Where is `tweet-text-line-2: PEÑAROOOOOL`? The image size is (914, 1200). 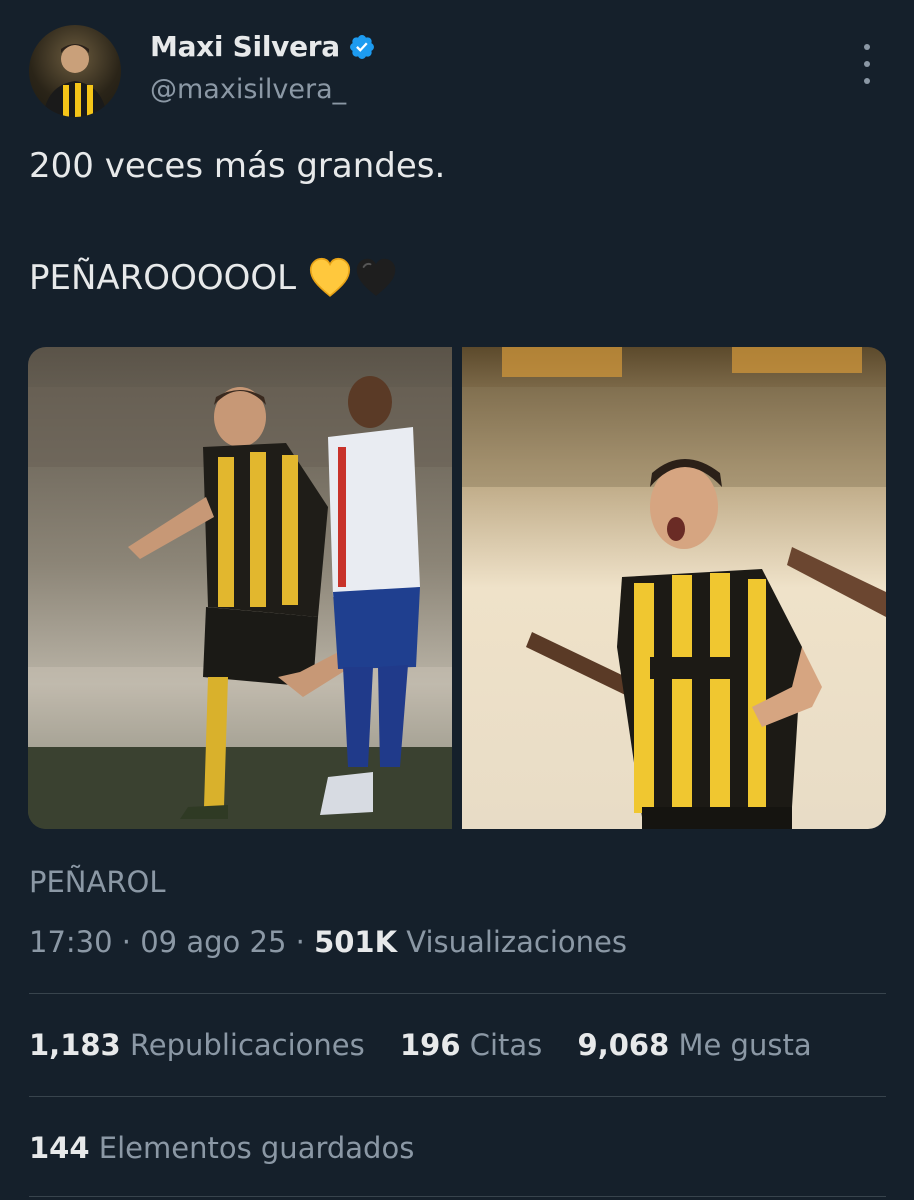 tweet-text-line-2: PEÑAROOOOOL is located at coordinates (163, 278).